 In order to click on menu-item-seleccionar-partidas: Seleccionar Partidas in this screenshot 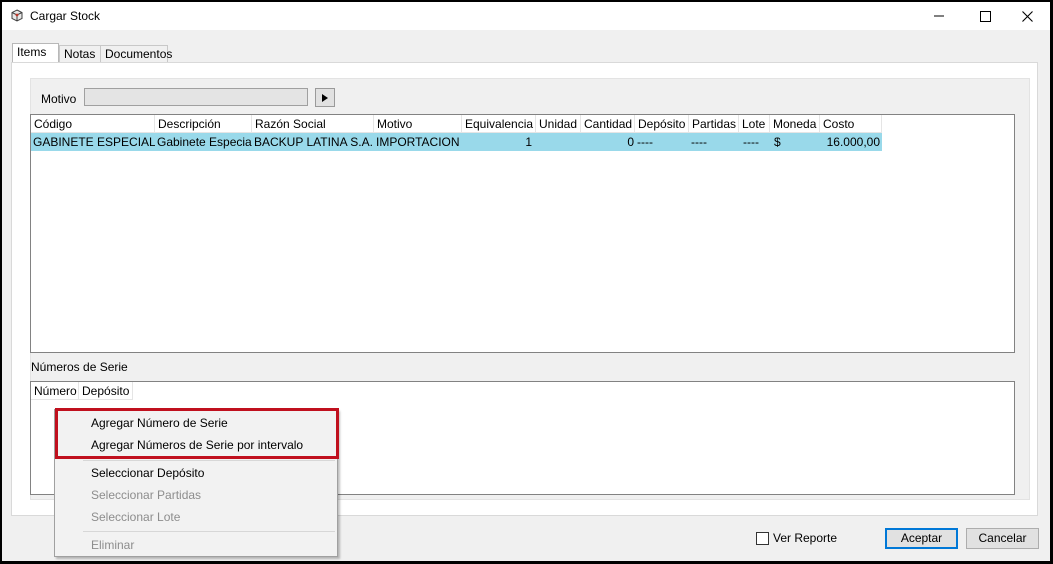, I will do `click(146, 495)`.